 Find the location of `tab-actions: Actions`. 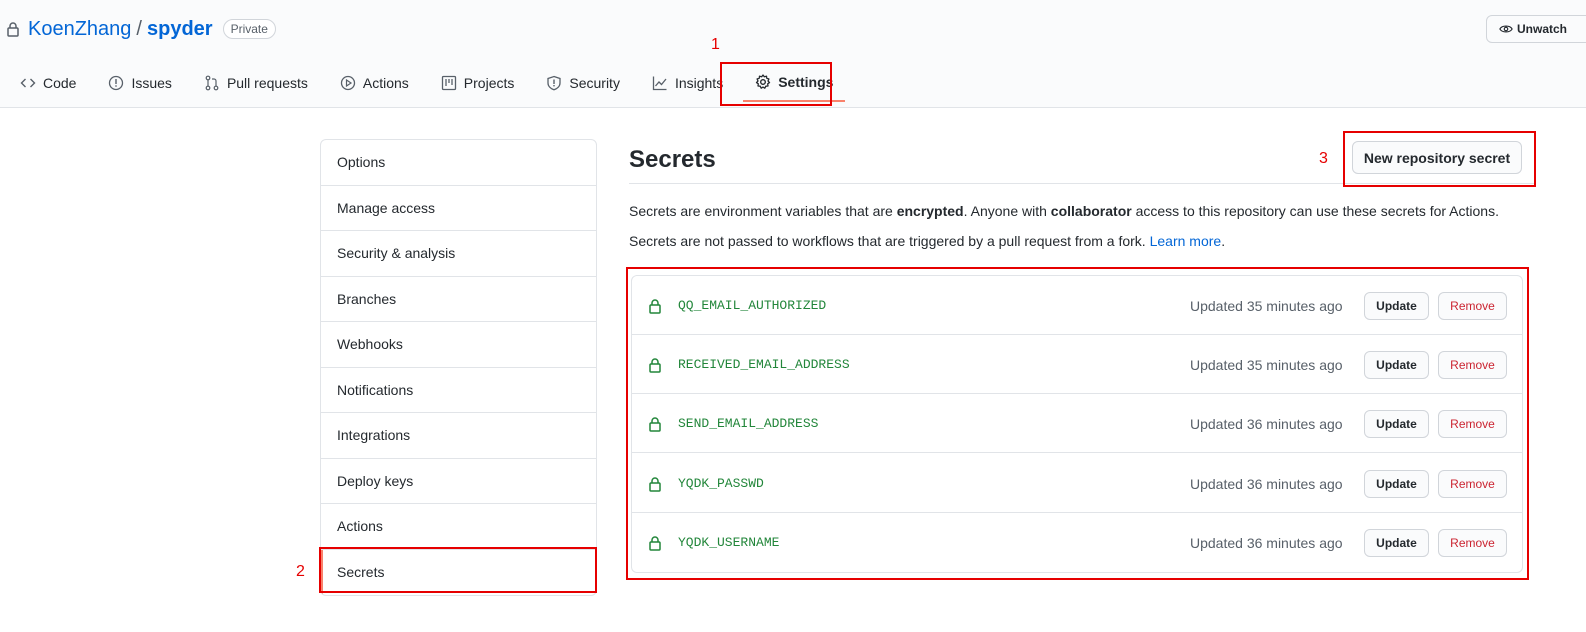

tab-actions: Actions is located at coordinates (374, 83).